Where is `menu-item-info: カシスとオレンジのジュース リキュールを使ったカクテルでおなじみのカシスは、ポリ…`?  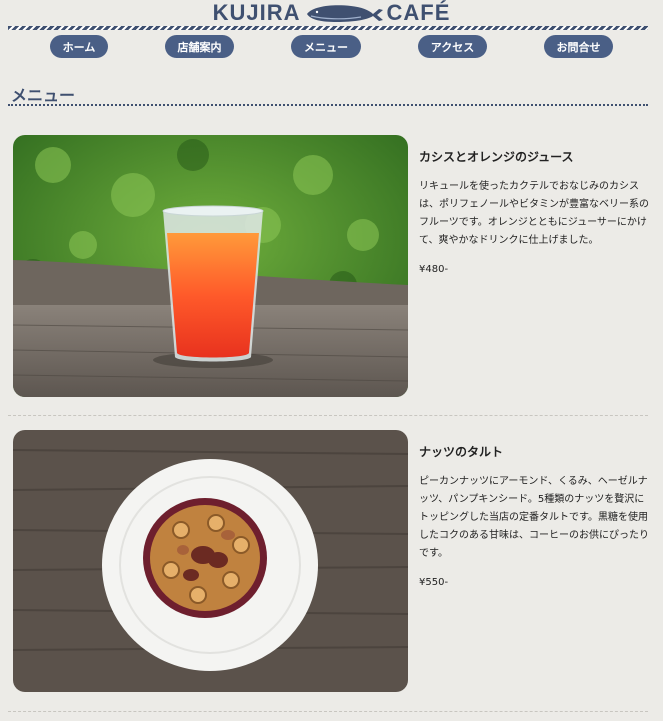
menu-item-info: カシスとオレンジのジュース リキュールを使ったカクテルでおなじみのカシスは、ポリ… is located at coordinates (534, 211).